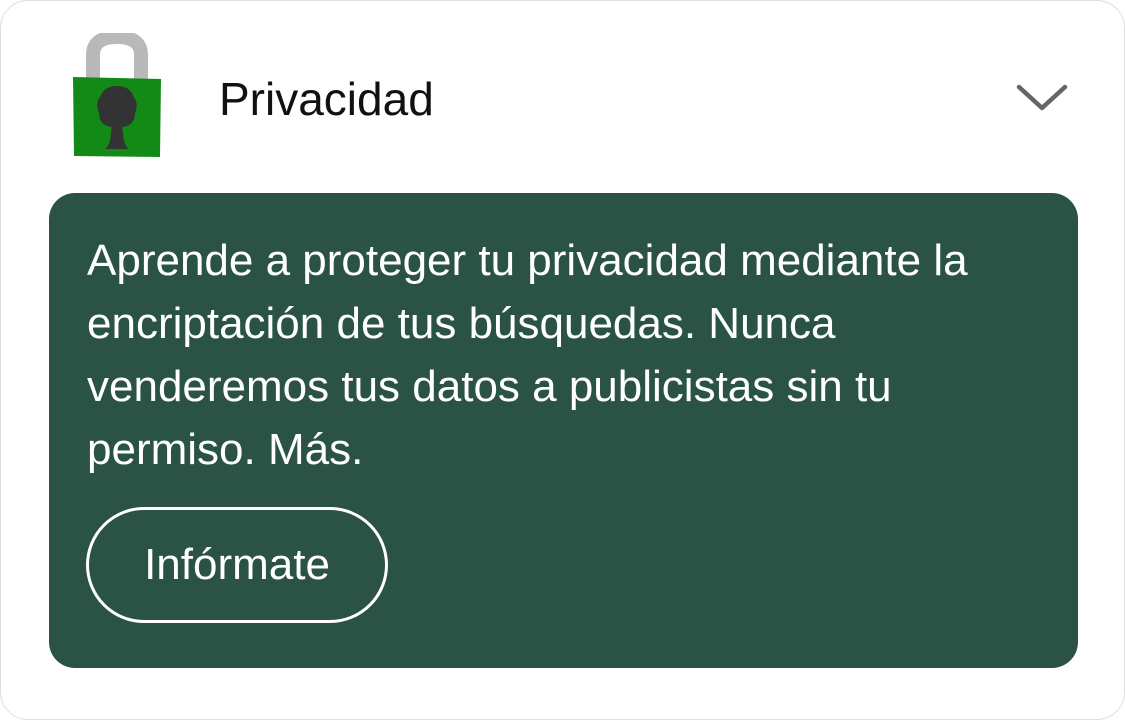 This screenshot has width=1125, height=720. I want to click on chevron-down-icon, so click(1042, 98).